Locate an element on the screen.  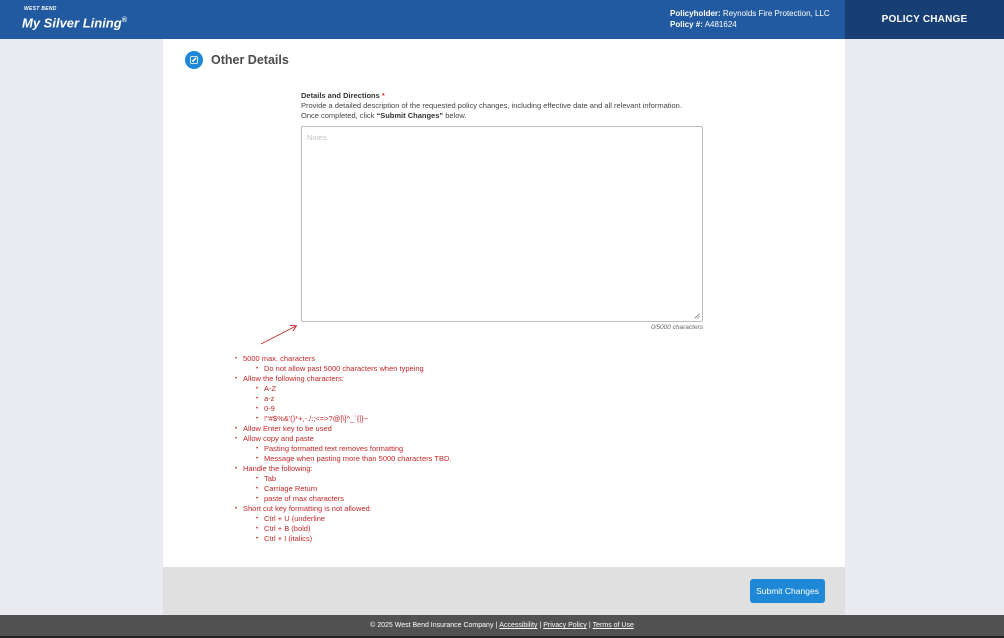
help-text-suffix: below. is located at coordinates (455, 115).